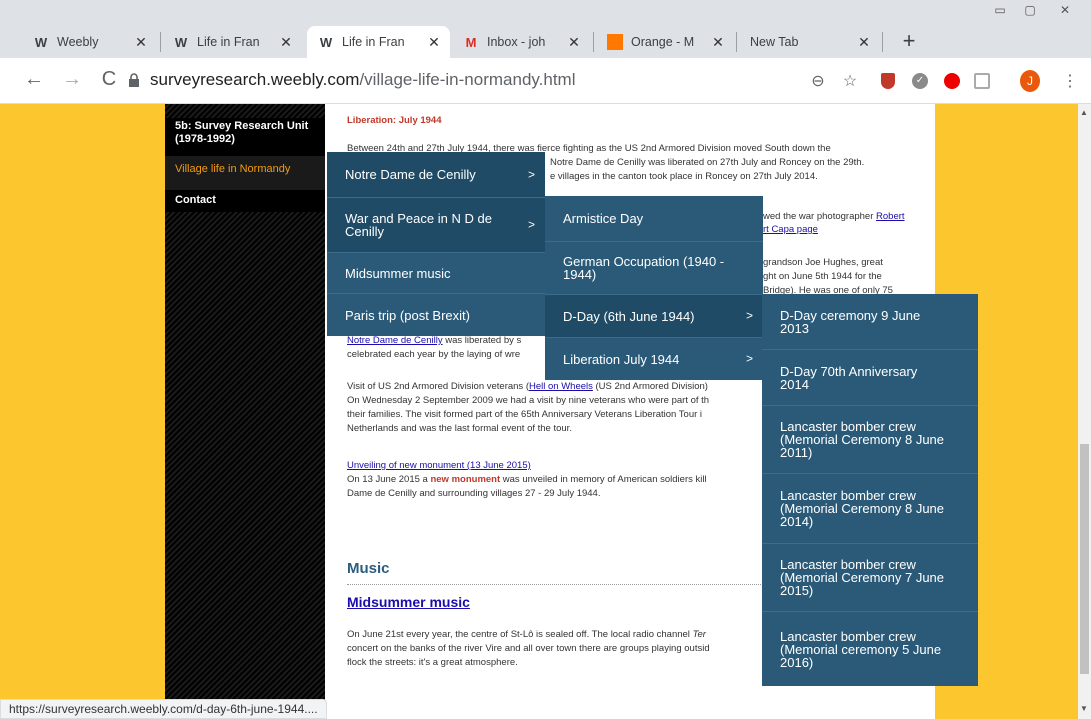 Image resolution: width=1091 pixels, height=719 pixels. Describe the element at coordinates (387, 479) in the screenshot. I see `paragraph: On 13 June 2015 a` at that location.